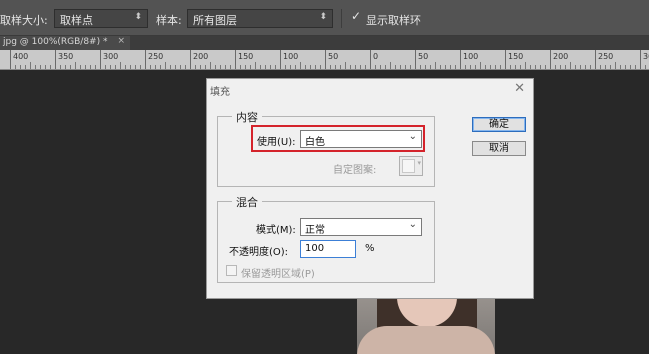 This screenshot has height=354, width=649. I want to click on ruler-label: 0, so click(376, 56).